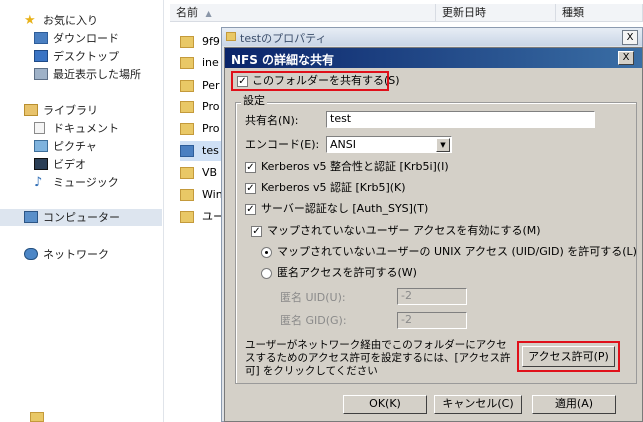 Image resolution: width=643 pixels, height=422 pixels. I want to click on nfs-dialog-title: NFS の詳細な共有, so click(283, 60).